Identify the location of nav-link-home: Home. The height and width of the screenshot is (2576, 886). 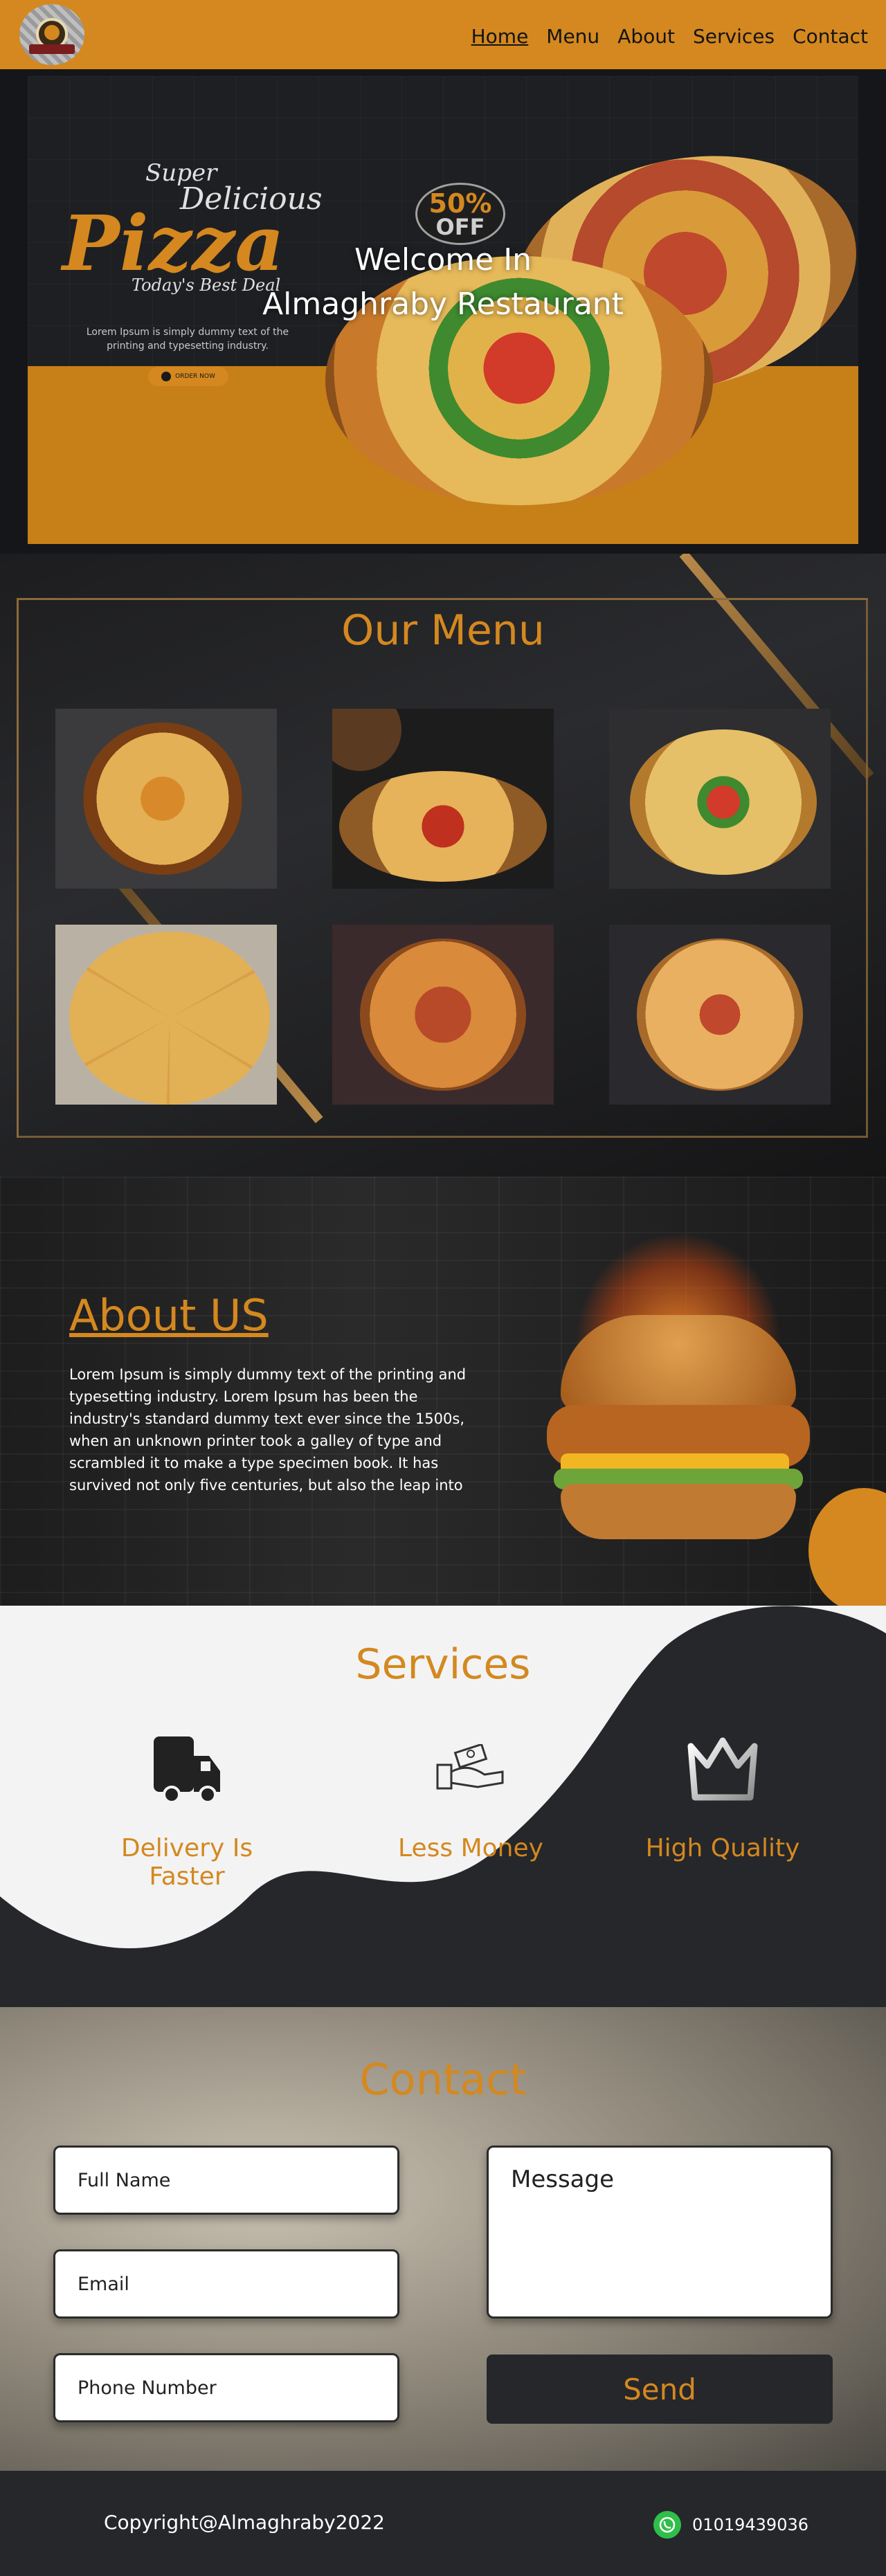
(500, 36).